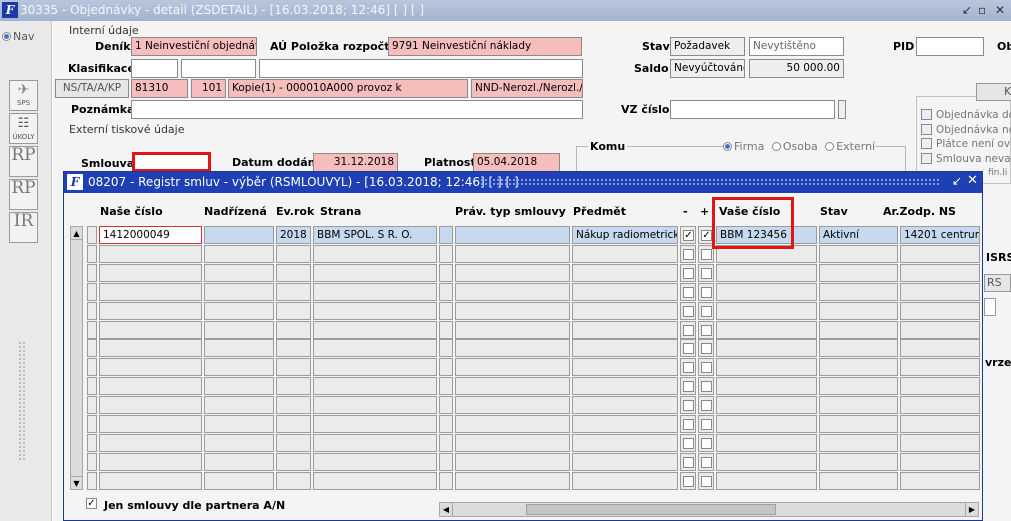  What do you see at coordinates (966, 159) in the screenshot?
I see `check-item: Smlouva nevaž` at bounding box center [966, 159].